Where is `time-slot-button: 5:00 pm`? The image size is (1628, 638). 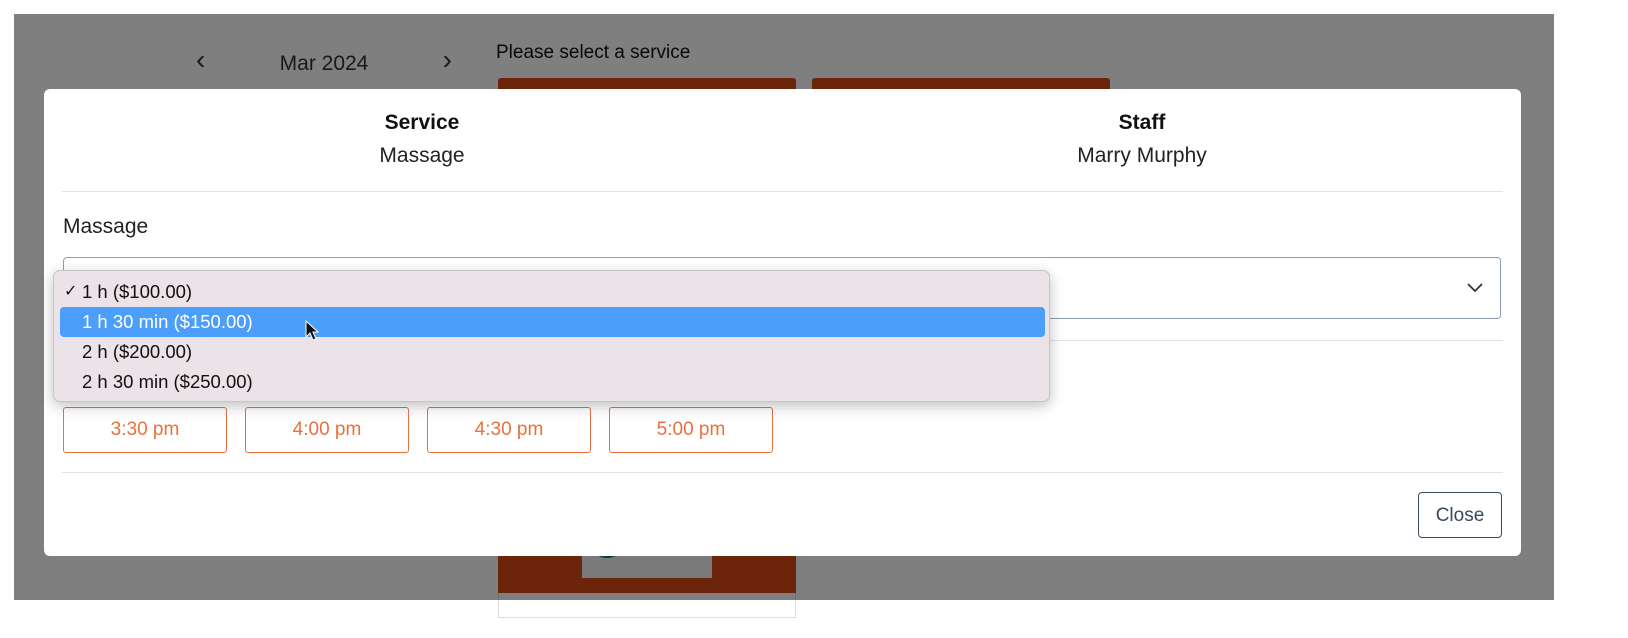
time-slot-button: 5:00 pm is located at coordinates (691, 430).